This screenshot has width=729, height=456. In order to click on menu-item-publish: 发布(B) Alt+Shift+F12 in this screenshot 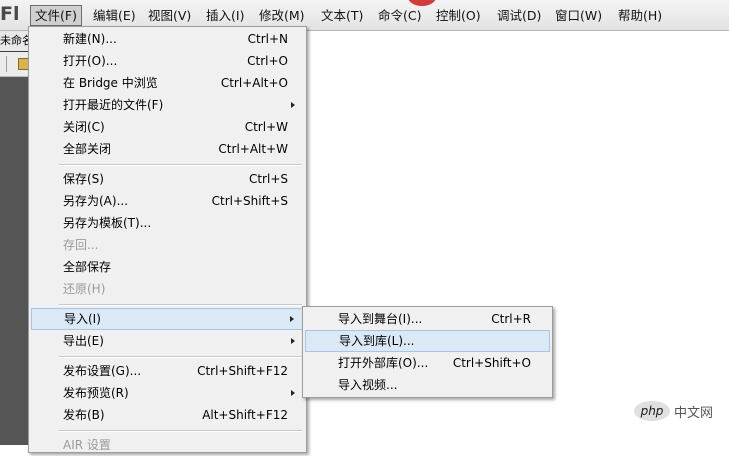, I will do `click(167, 415)`.